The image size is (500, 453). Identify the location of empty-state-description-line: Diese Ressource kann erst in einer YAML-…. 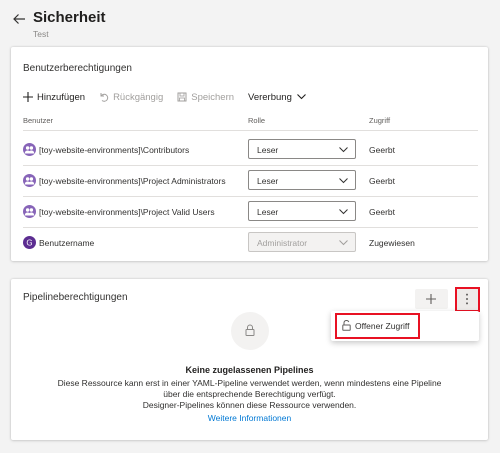
(249, 383).